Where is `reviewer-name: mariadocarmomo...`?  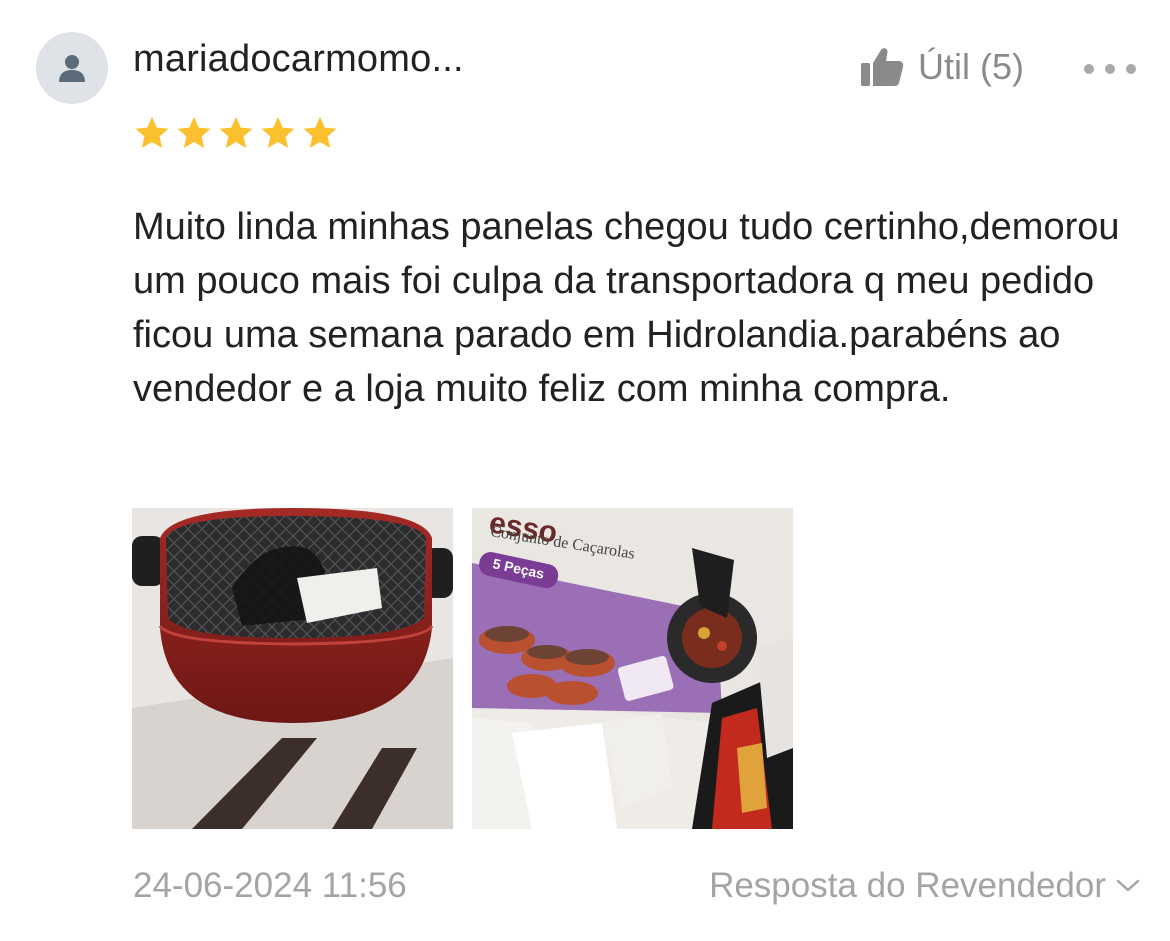 reviewer-name: mariadocarmomo... is located at coordinates (298, 59).